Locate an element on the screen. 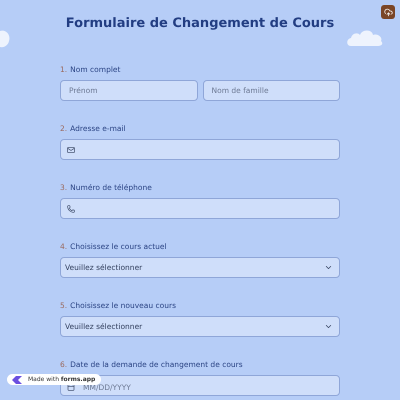  mail-icon is located at coordinates (71, 150).